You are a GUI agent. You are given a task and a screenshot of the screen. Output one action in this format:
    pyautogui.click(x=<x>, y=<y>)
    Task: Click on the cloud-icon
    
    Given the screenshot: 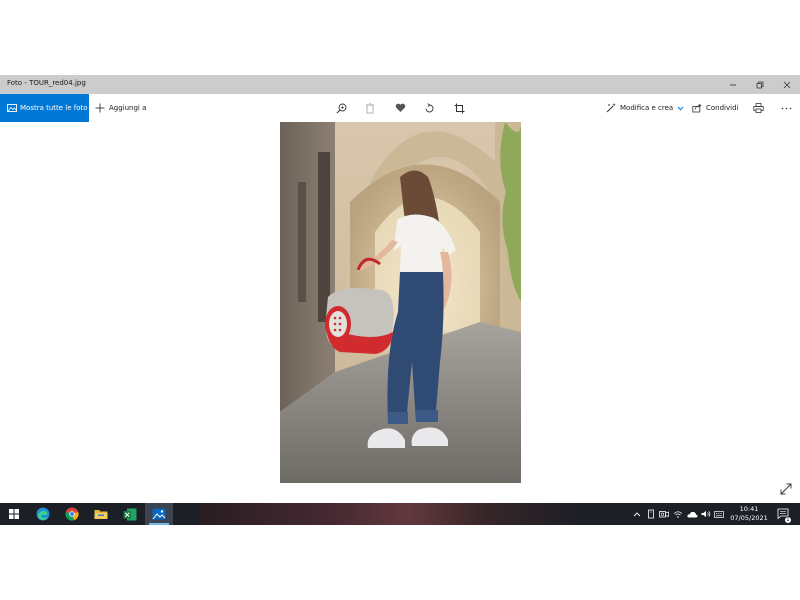 What is the action you would take?
    pyautogui.click(x=692, y=514)
    